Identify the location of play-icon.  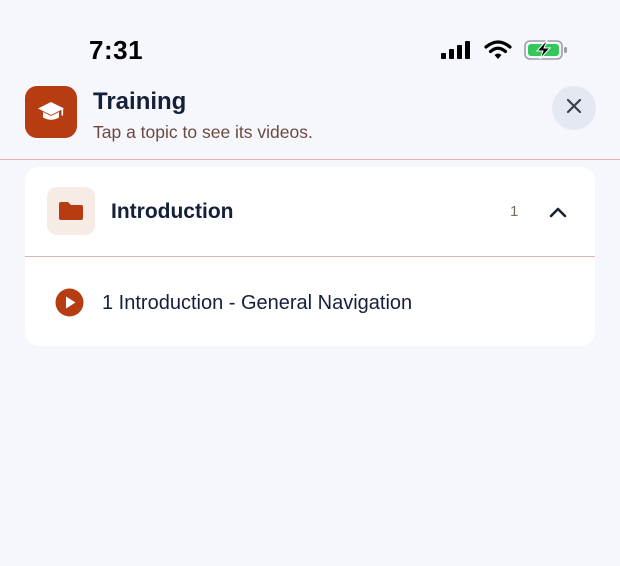
(69, 302).